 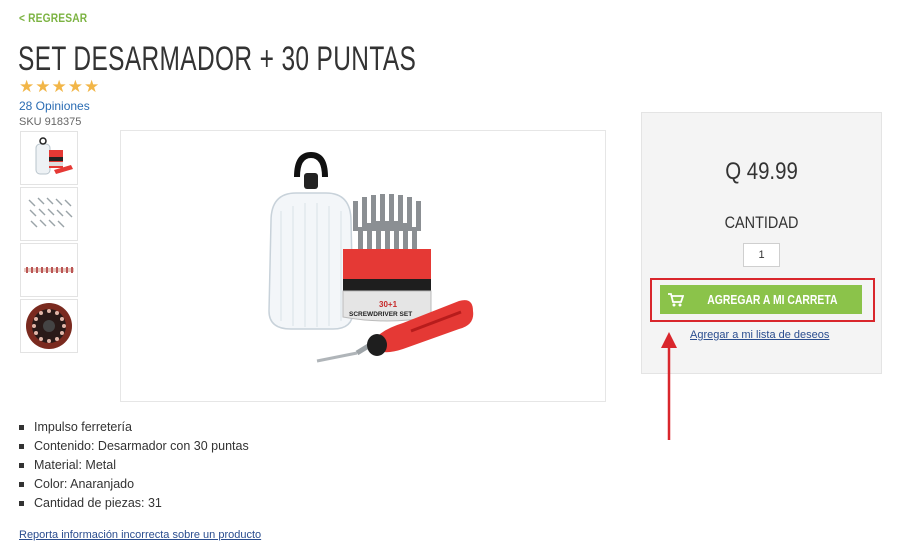 I want to click on image-caption-line1: 30+1, so click(x=388, y=304).